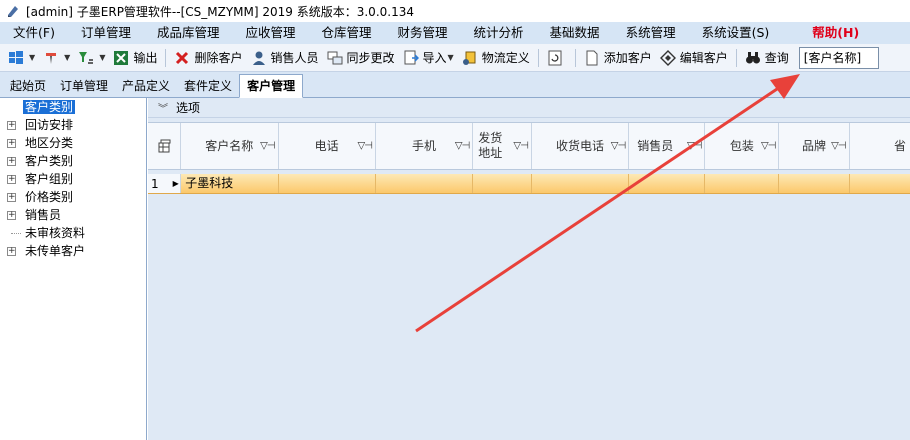 The height and width of the screenshot is (440, 910). I want to click on filter-dropdown-button: ▼, so click(91, 58).